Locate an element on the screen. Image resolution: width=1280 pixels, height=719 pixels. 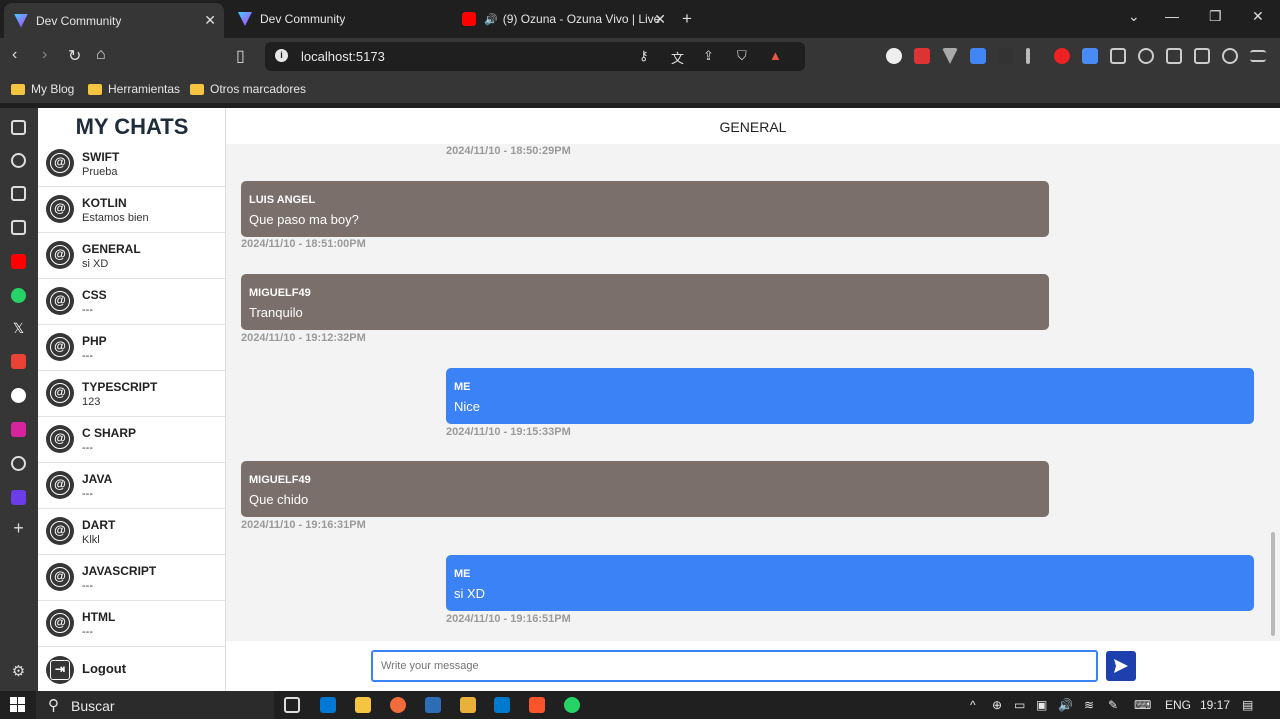
messages-scrollbar is located at coordinates (1273, 584).